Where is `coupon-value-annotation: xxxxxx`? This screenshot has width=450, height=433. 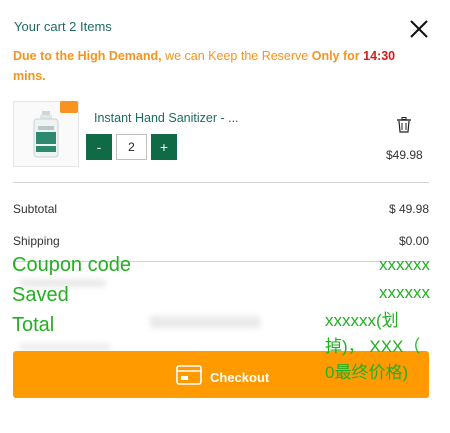
coupon-value-annotation: xxxxxx is located at coordinates (404, 264).